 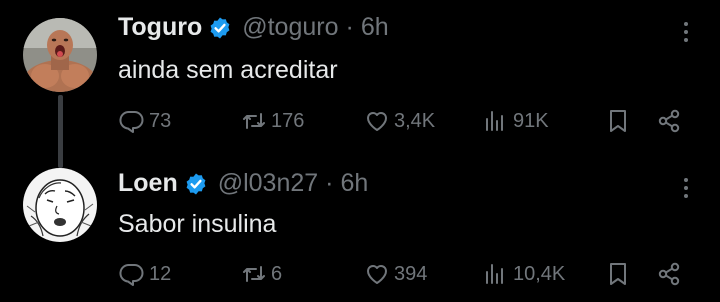 I want to click on like-button: 3,4K, so click(x=399, y=121).